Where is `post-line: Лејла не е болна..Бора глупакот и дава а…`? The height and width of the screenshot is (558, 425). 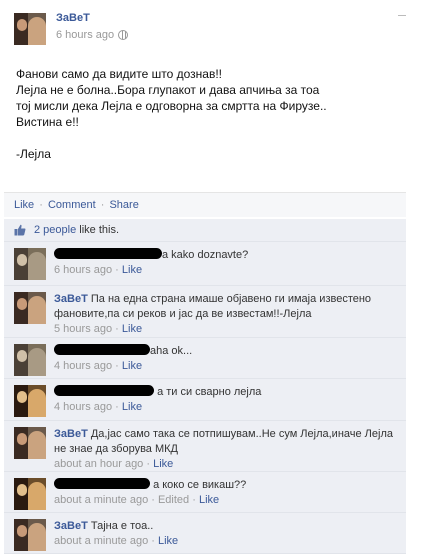
post-line: Лејла не е болна..Бора глупакот и дава а… is located at coordinates (168, 90).